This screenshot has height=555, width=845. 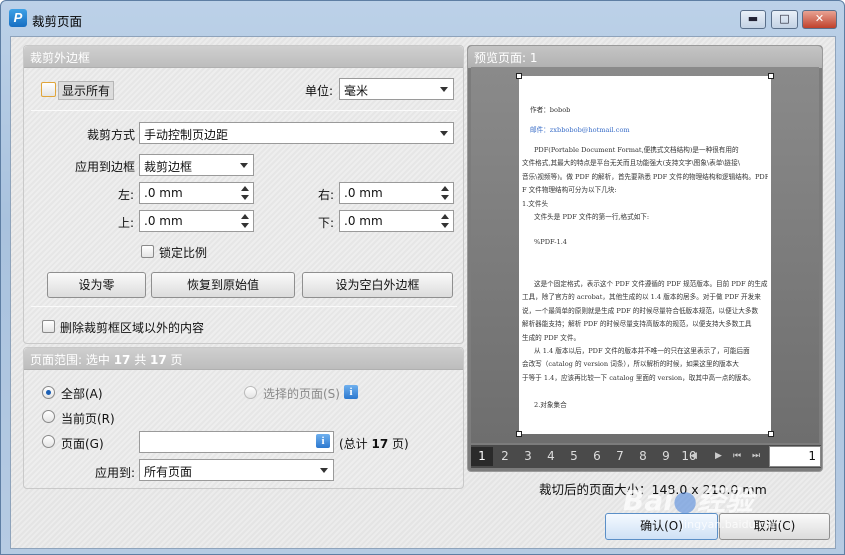 What do you see at coordinates (174, 360) in the screenshot?
I see `page-range-suffix: 页` at bounding box center [174, 360].